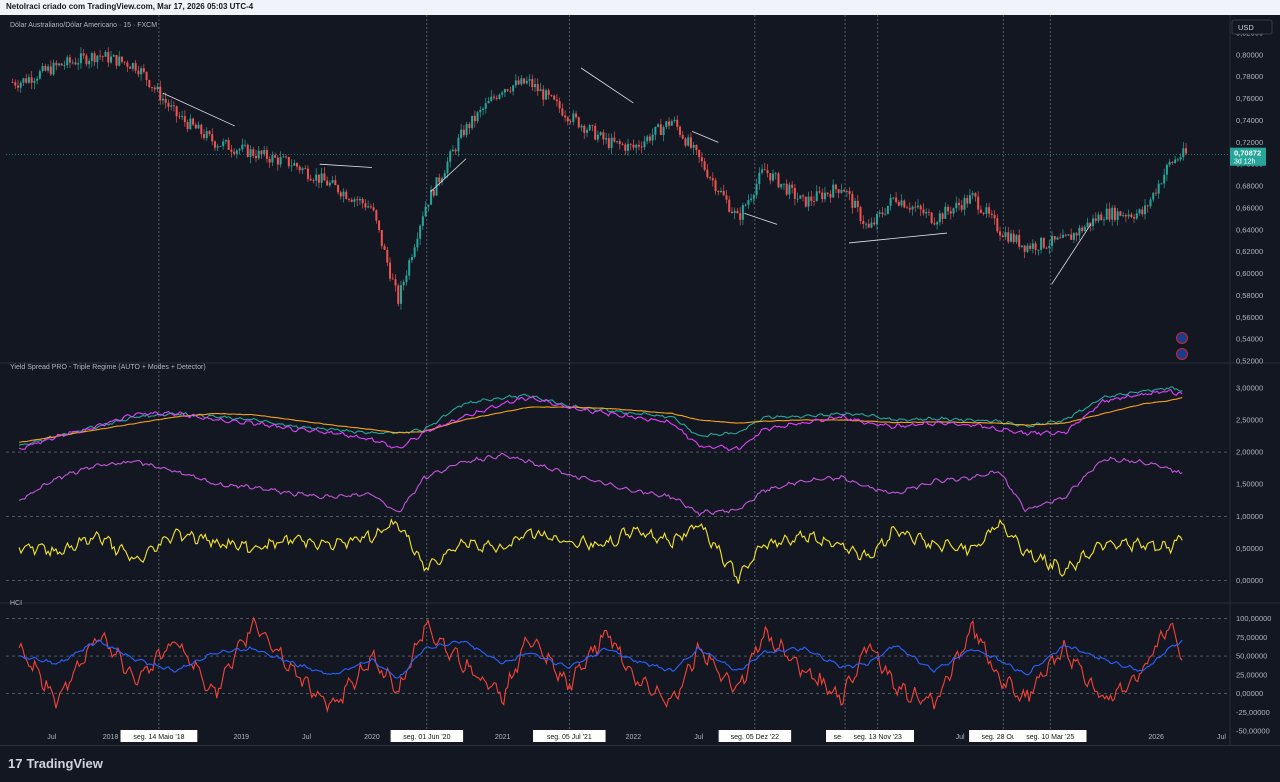 Image resolution: width=1280 pixels, height=782 pixels. I want to click on x-tick-label: 2020, so click(372, 737).